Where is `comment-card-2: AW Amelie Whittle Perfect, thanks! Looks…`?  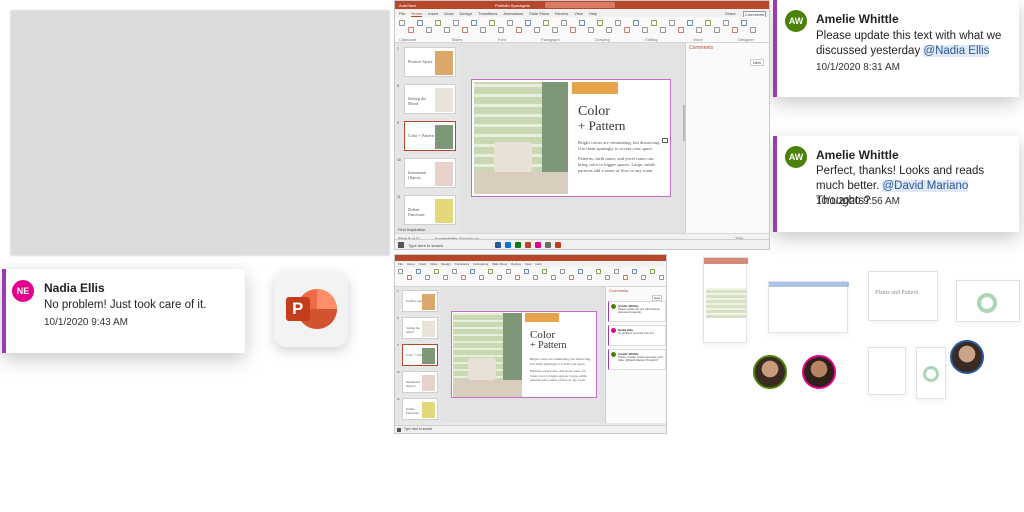 comment-card-2: AW Amelie Whittle Perfect, thanks! Looks… is located at coordinates (896, 184).